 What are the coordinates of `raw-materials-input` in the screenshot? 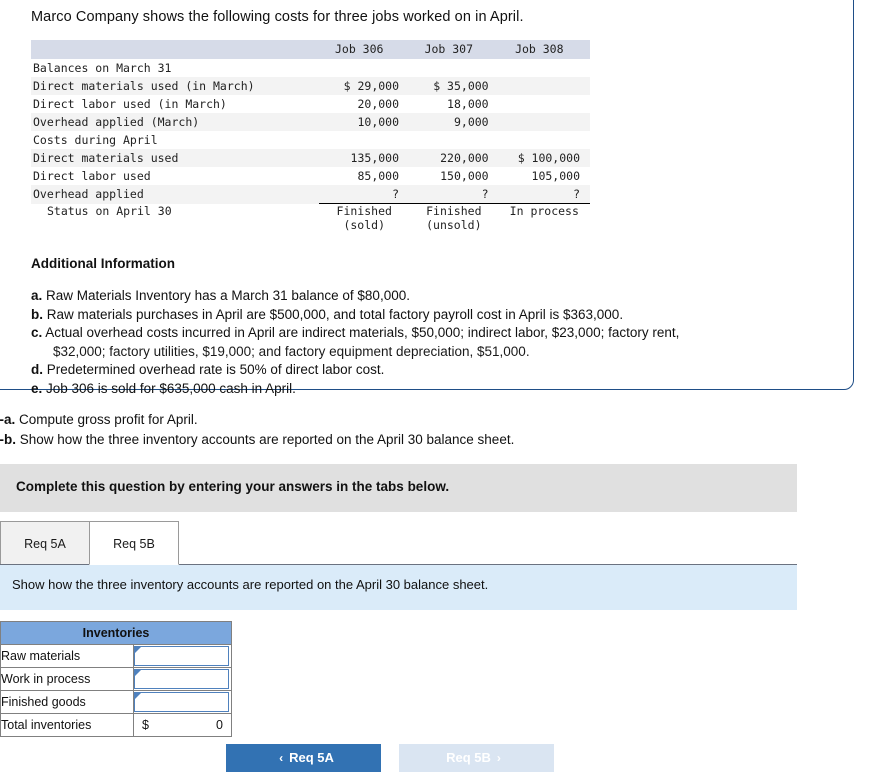 It's located at (181, 656).